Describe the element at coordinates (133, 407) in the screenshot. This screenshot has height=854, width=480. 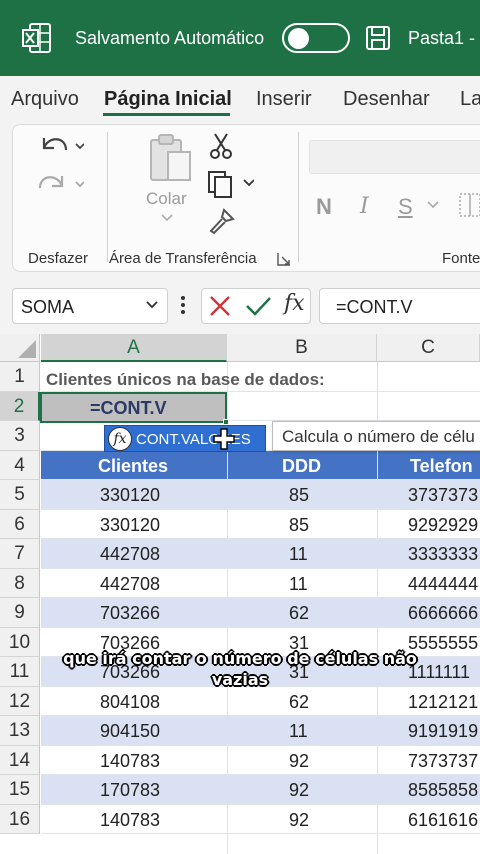
I see `active-cell-a2: =CONT.V` at that location.